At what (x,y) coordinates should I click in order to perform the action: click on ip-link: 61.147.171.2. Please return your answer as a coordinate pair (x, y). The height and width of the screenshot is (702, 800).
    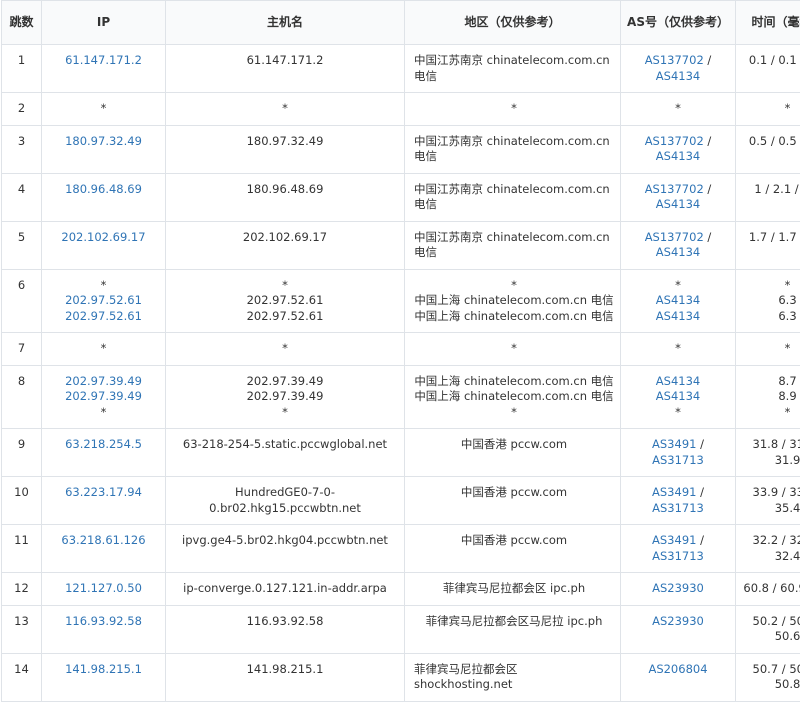
    Looking at the image, I should click on (103, 60).